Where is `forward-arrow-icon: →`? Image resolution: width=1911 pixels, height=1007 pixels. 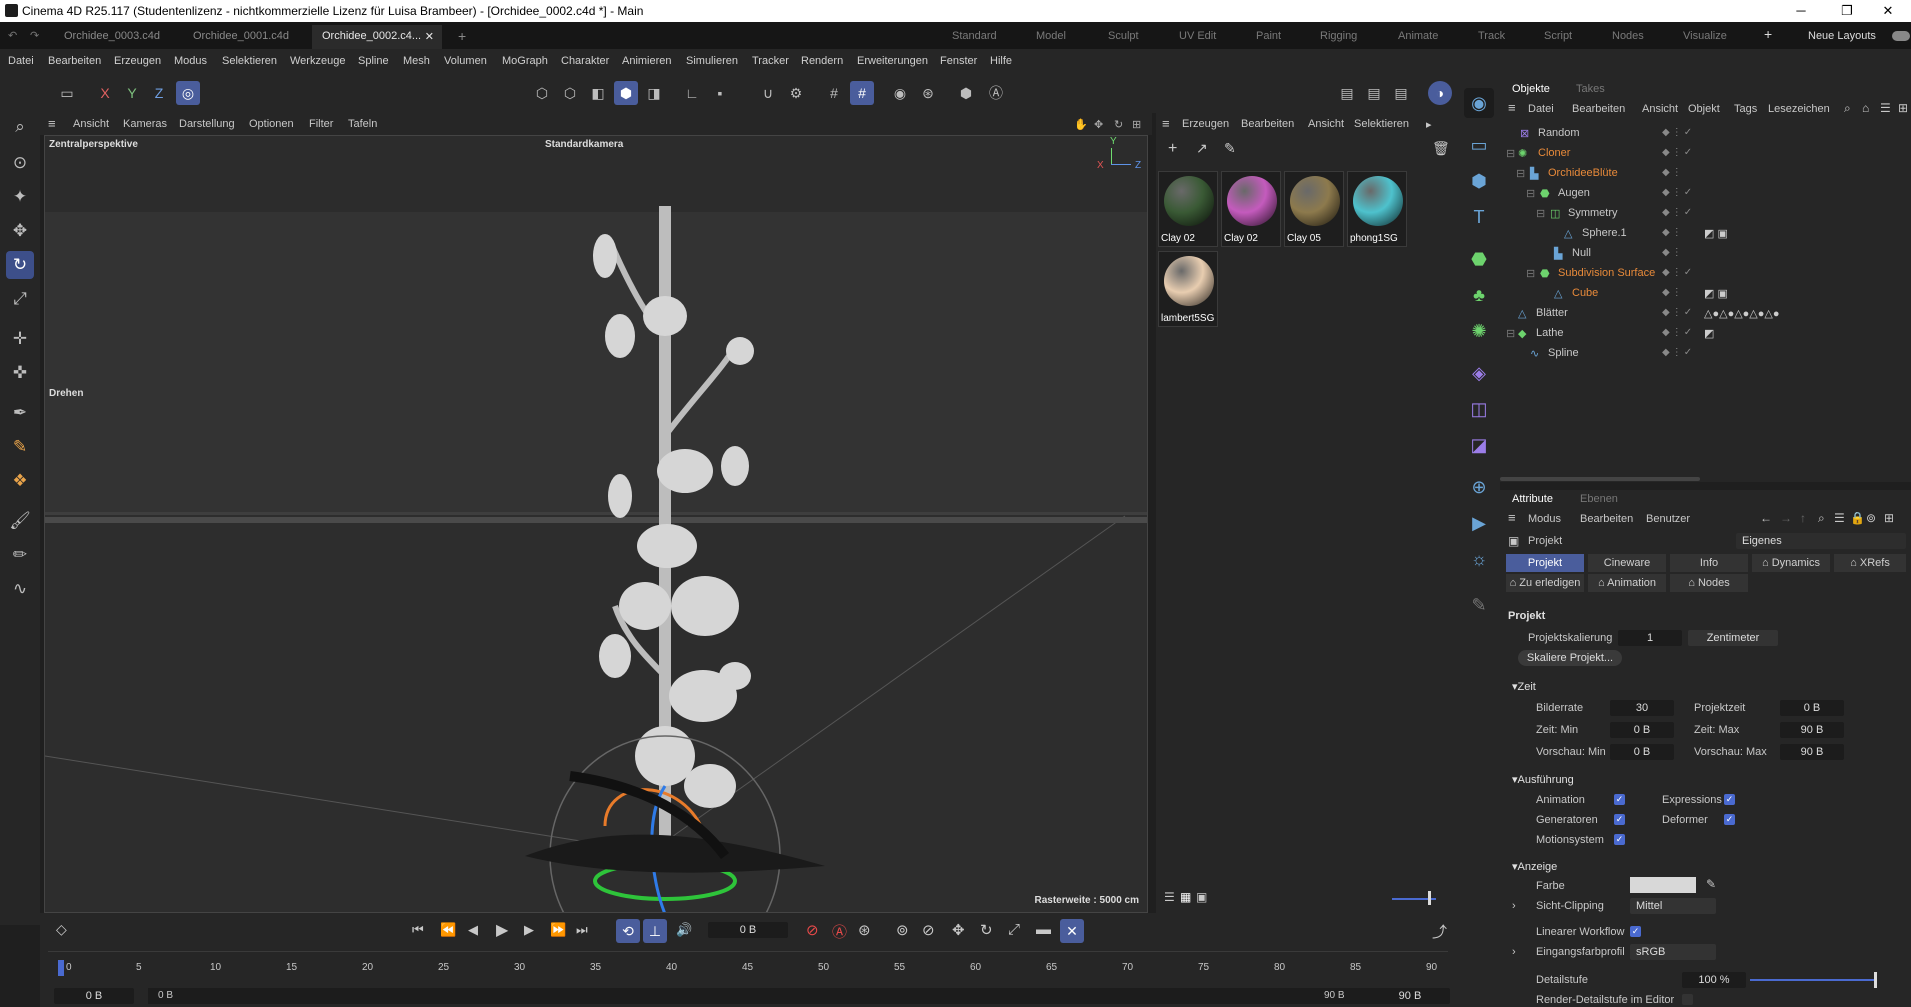
forward-arrow-icon: → is located at coordinates (1786, 518).